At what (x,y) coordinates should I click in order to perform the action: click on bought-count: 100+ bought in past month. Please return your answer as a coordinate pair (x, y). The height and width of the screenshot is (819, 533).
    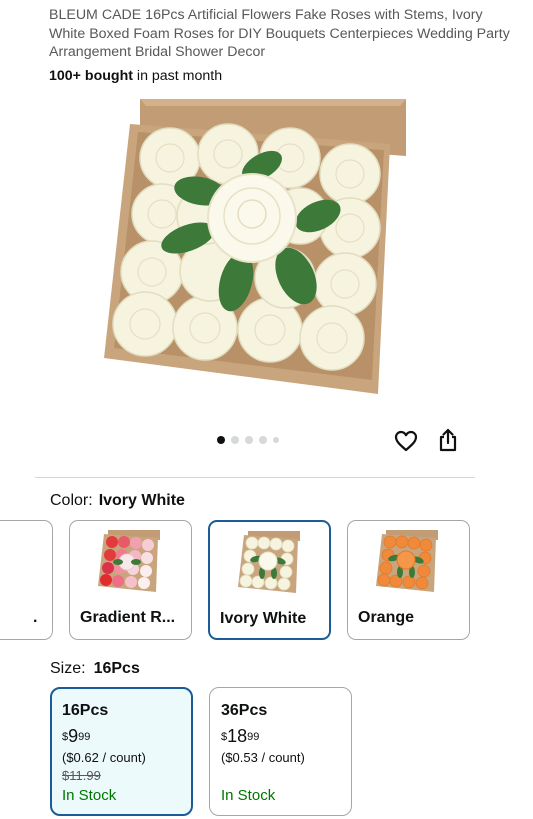
    Looking at the image, I should click on (135, 76).